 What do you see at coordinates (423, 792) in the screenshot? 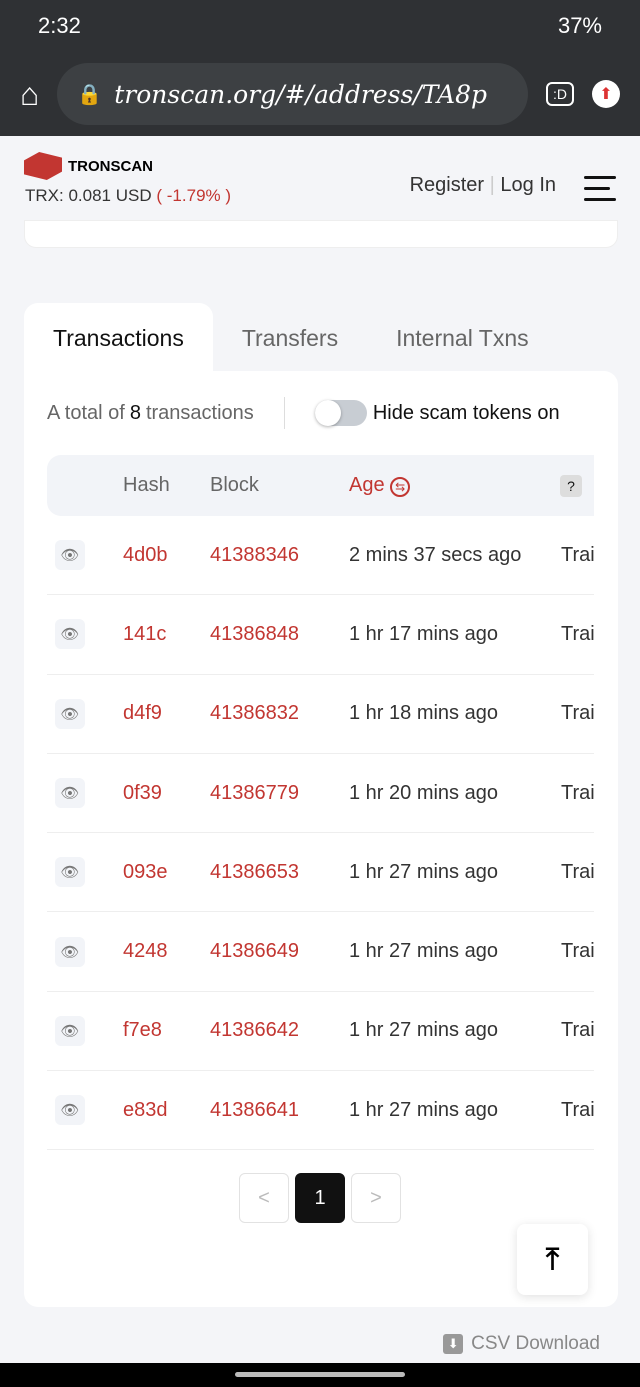
I see `age-value: 1 hr 20 mins ago` at bounding box center [423, 792].